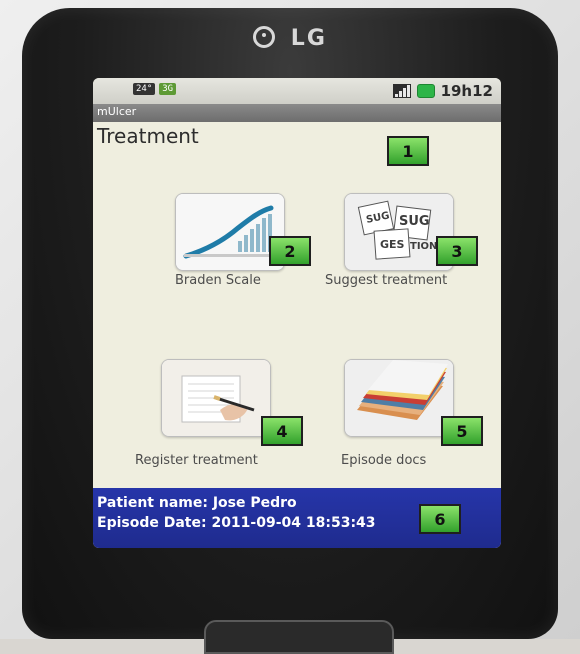 The width and height of the screenshot is (580, 654). I want to click on episode-date: Episode Date: 2011-09-04 18:53:43, so click(236, 523).